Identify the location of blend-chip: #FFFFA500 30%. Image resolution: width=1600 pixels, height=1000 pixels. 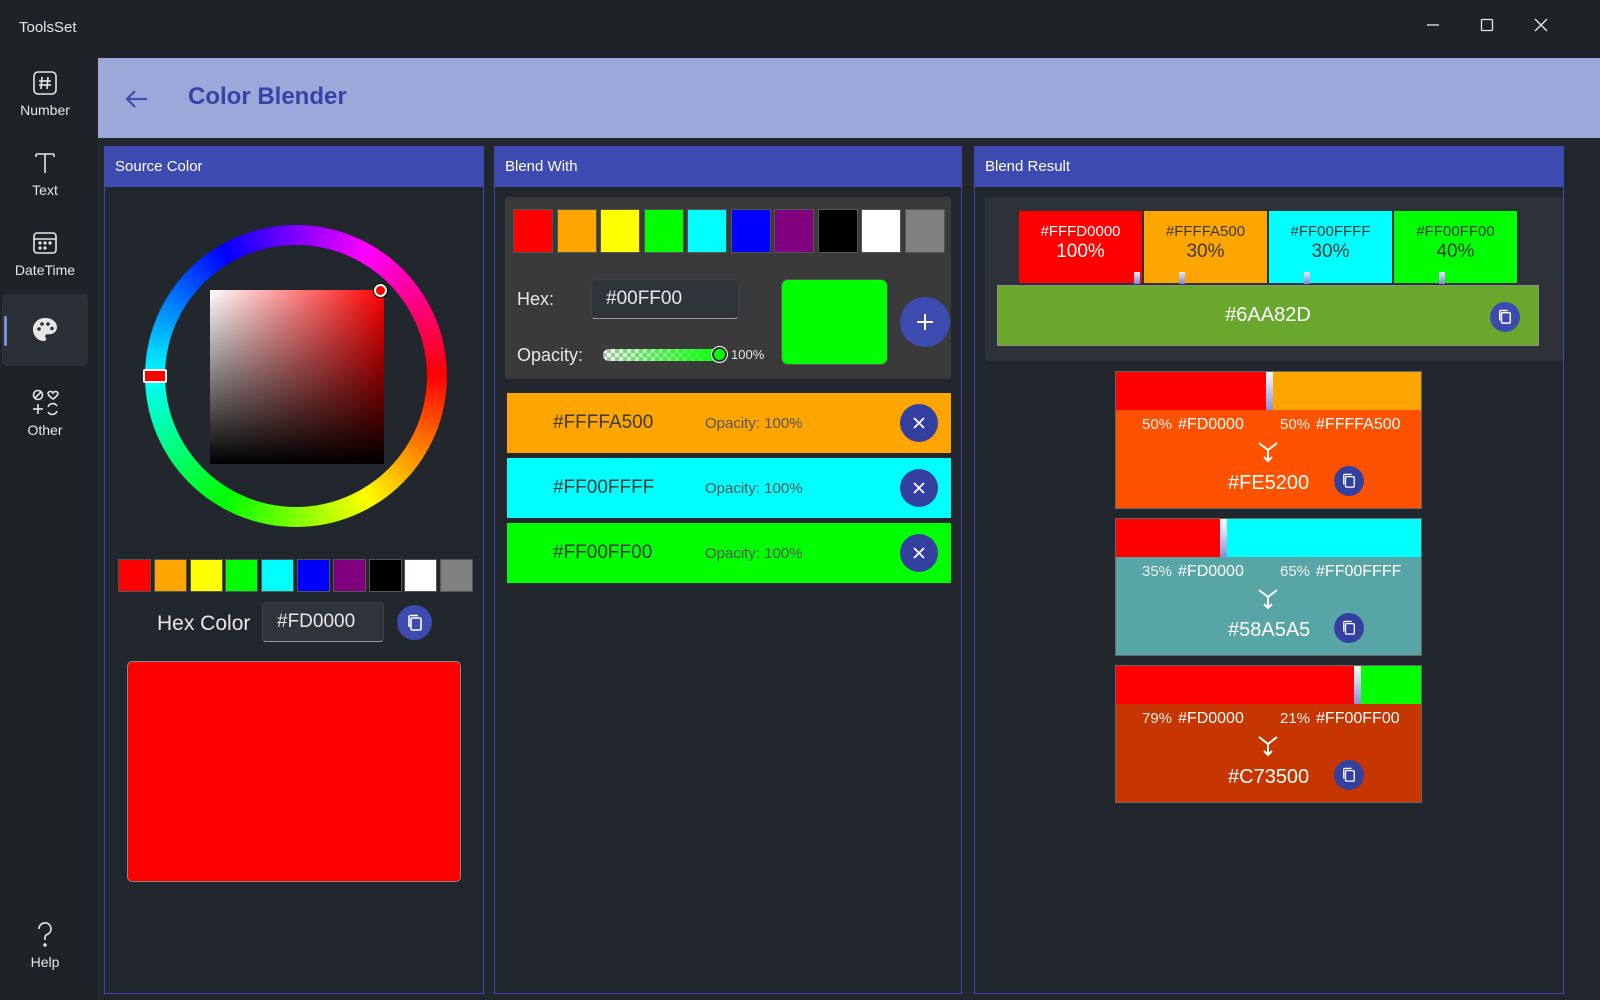
(1205, 247).